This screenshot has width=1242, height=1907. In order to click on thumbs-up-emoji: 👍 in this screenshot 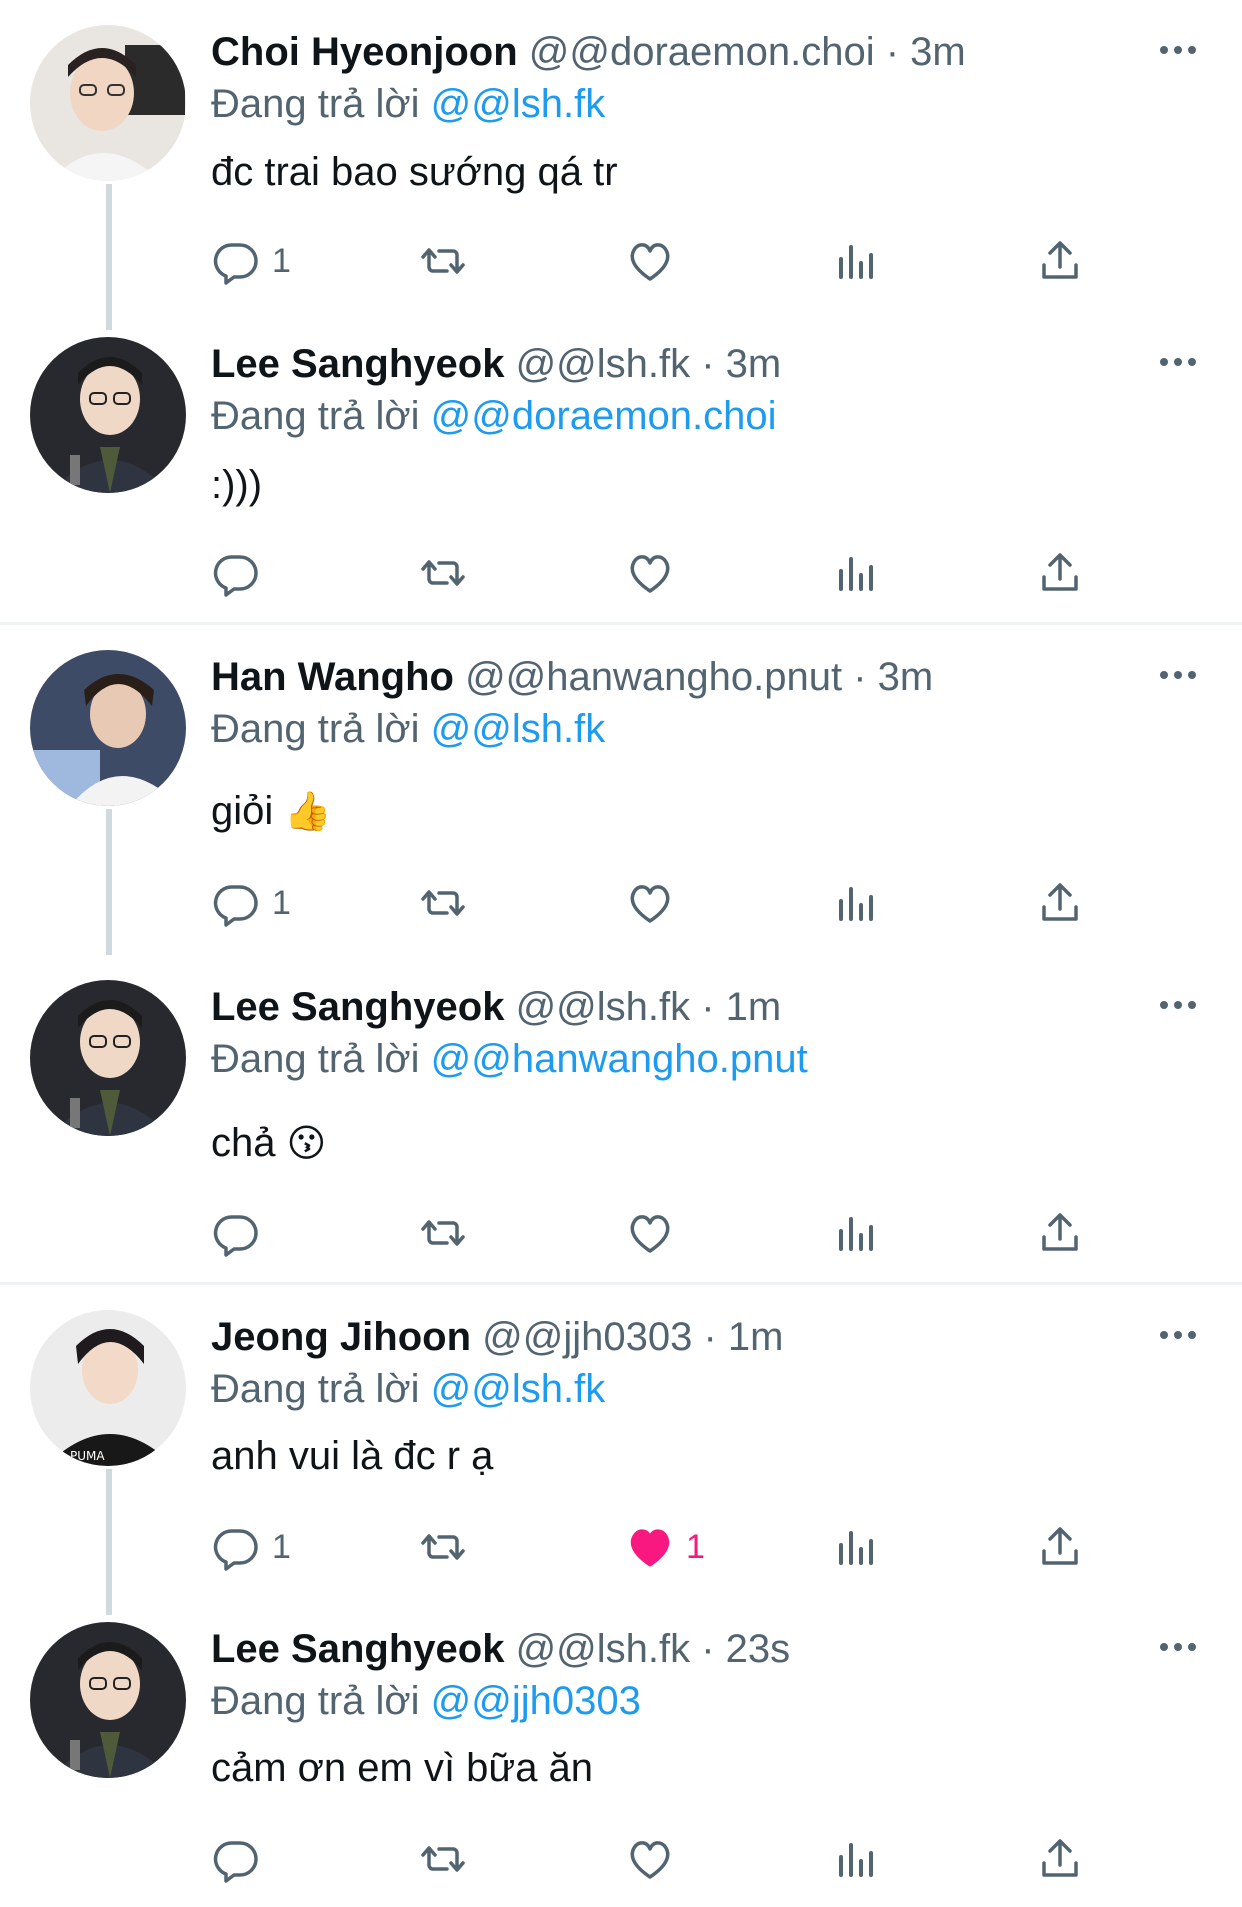, I will do `click(308, 811)`.